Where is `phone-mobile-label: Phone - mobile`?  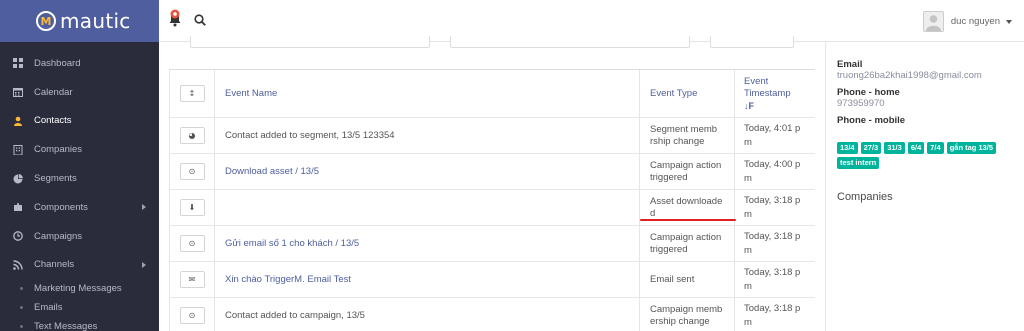 phone-mobile-label: Phone - mobile is located at coordinates (871, 120).